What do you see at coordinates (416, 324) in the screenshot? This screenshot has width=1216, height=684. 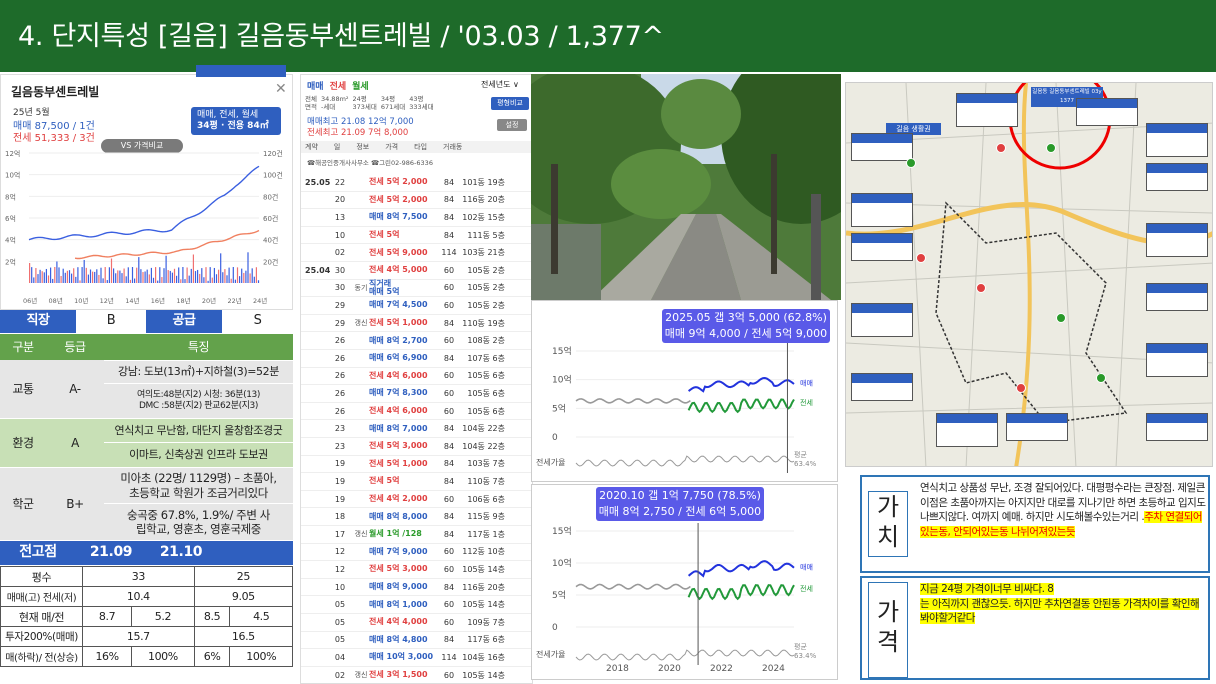 I see `table-row: 29 갱신 전세 5억 1,000 84 110동 19층` at bounding box center [416, 324].